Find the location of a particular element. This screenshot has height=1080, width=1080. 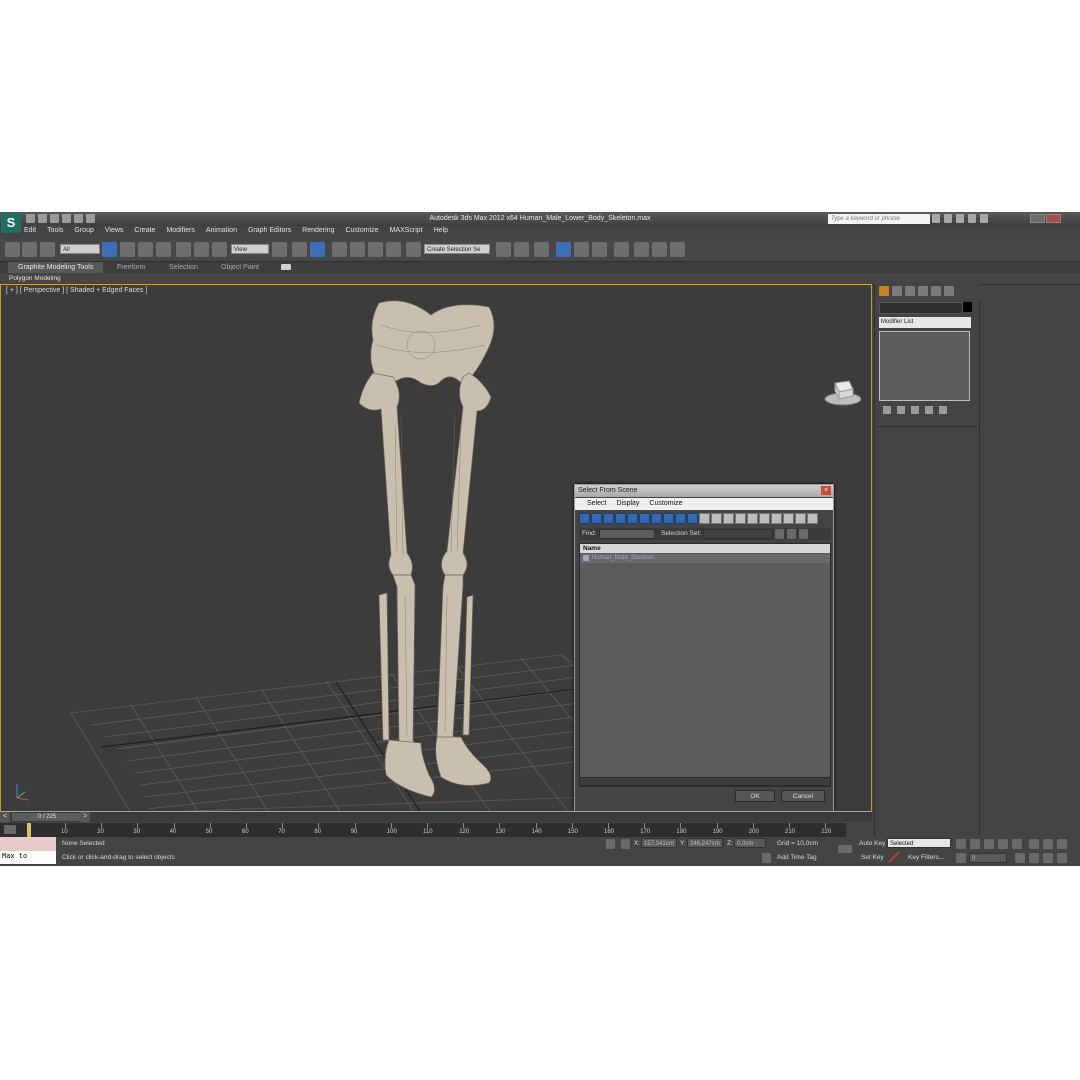

search-input: Type a keyword or phrase is located at coordinates (879, 219).